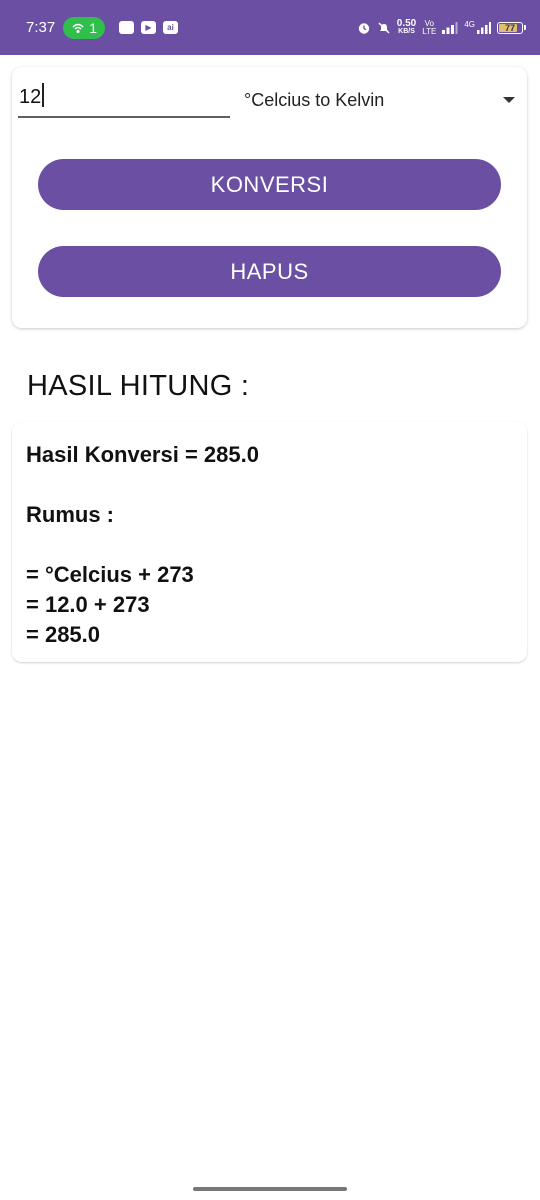 The height and width of the screenshot is (1200, 540). Describe the element at coordinates (29, 97) in the screenshot. I see `temperature-input-value: 12` at that location.